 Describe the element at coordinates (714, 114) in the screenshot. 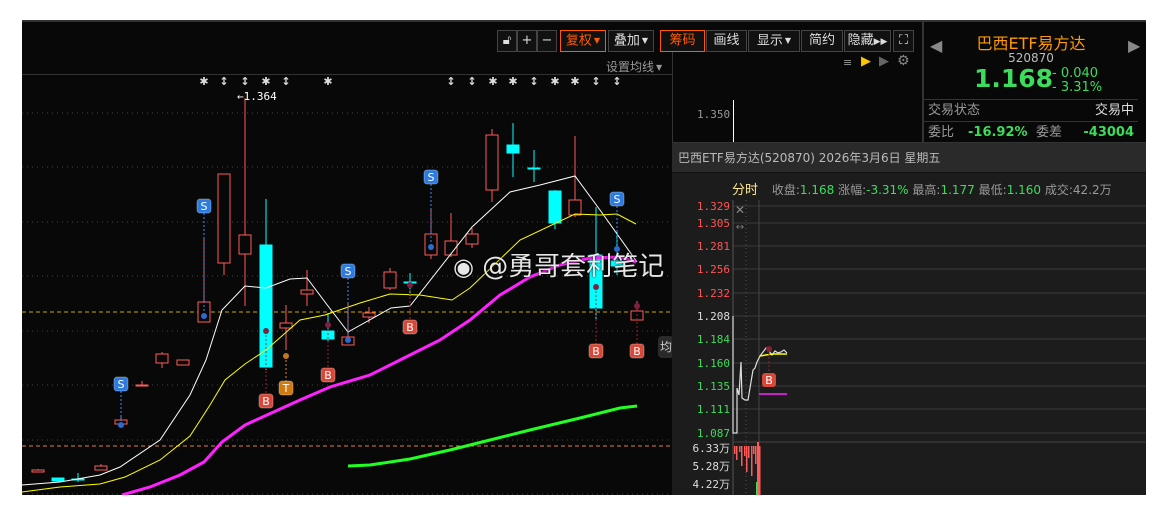

I see `price-label: 1.350` at that location.